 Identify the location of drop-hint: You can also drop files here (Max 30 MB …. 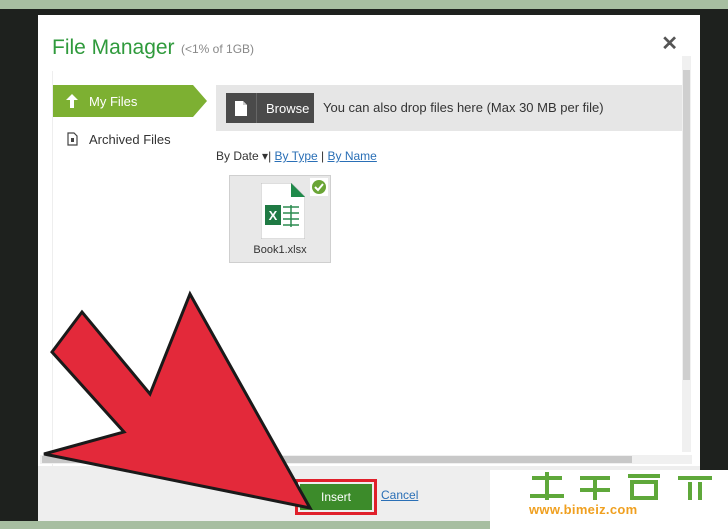
(463, 107).